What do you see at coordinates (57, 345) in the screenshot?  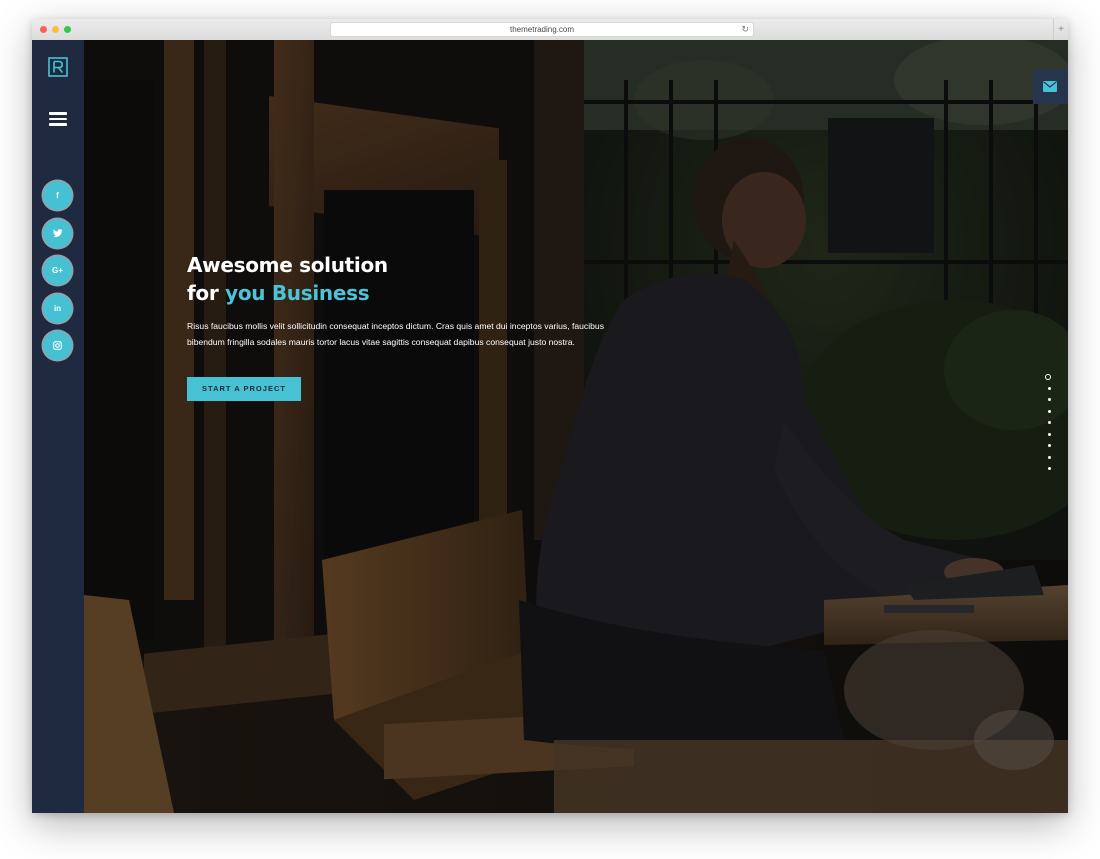 I see `instagram-icon` at bounding box center [57, 345].